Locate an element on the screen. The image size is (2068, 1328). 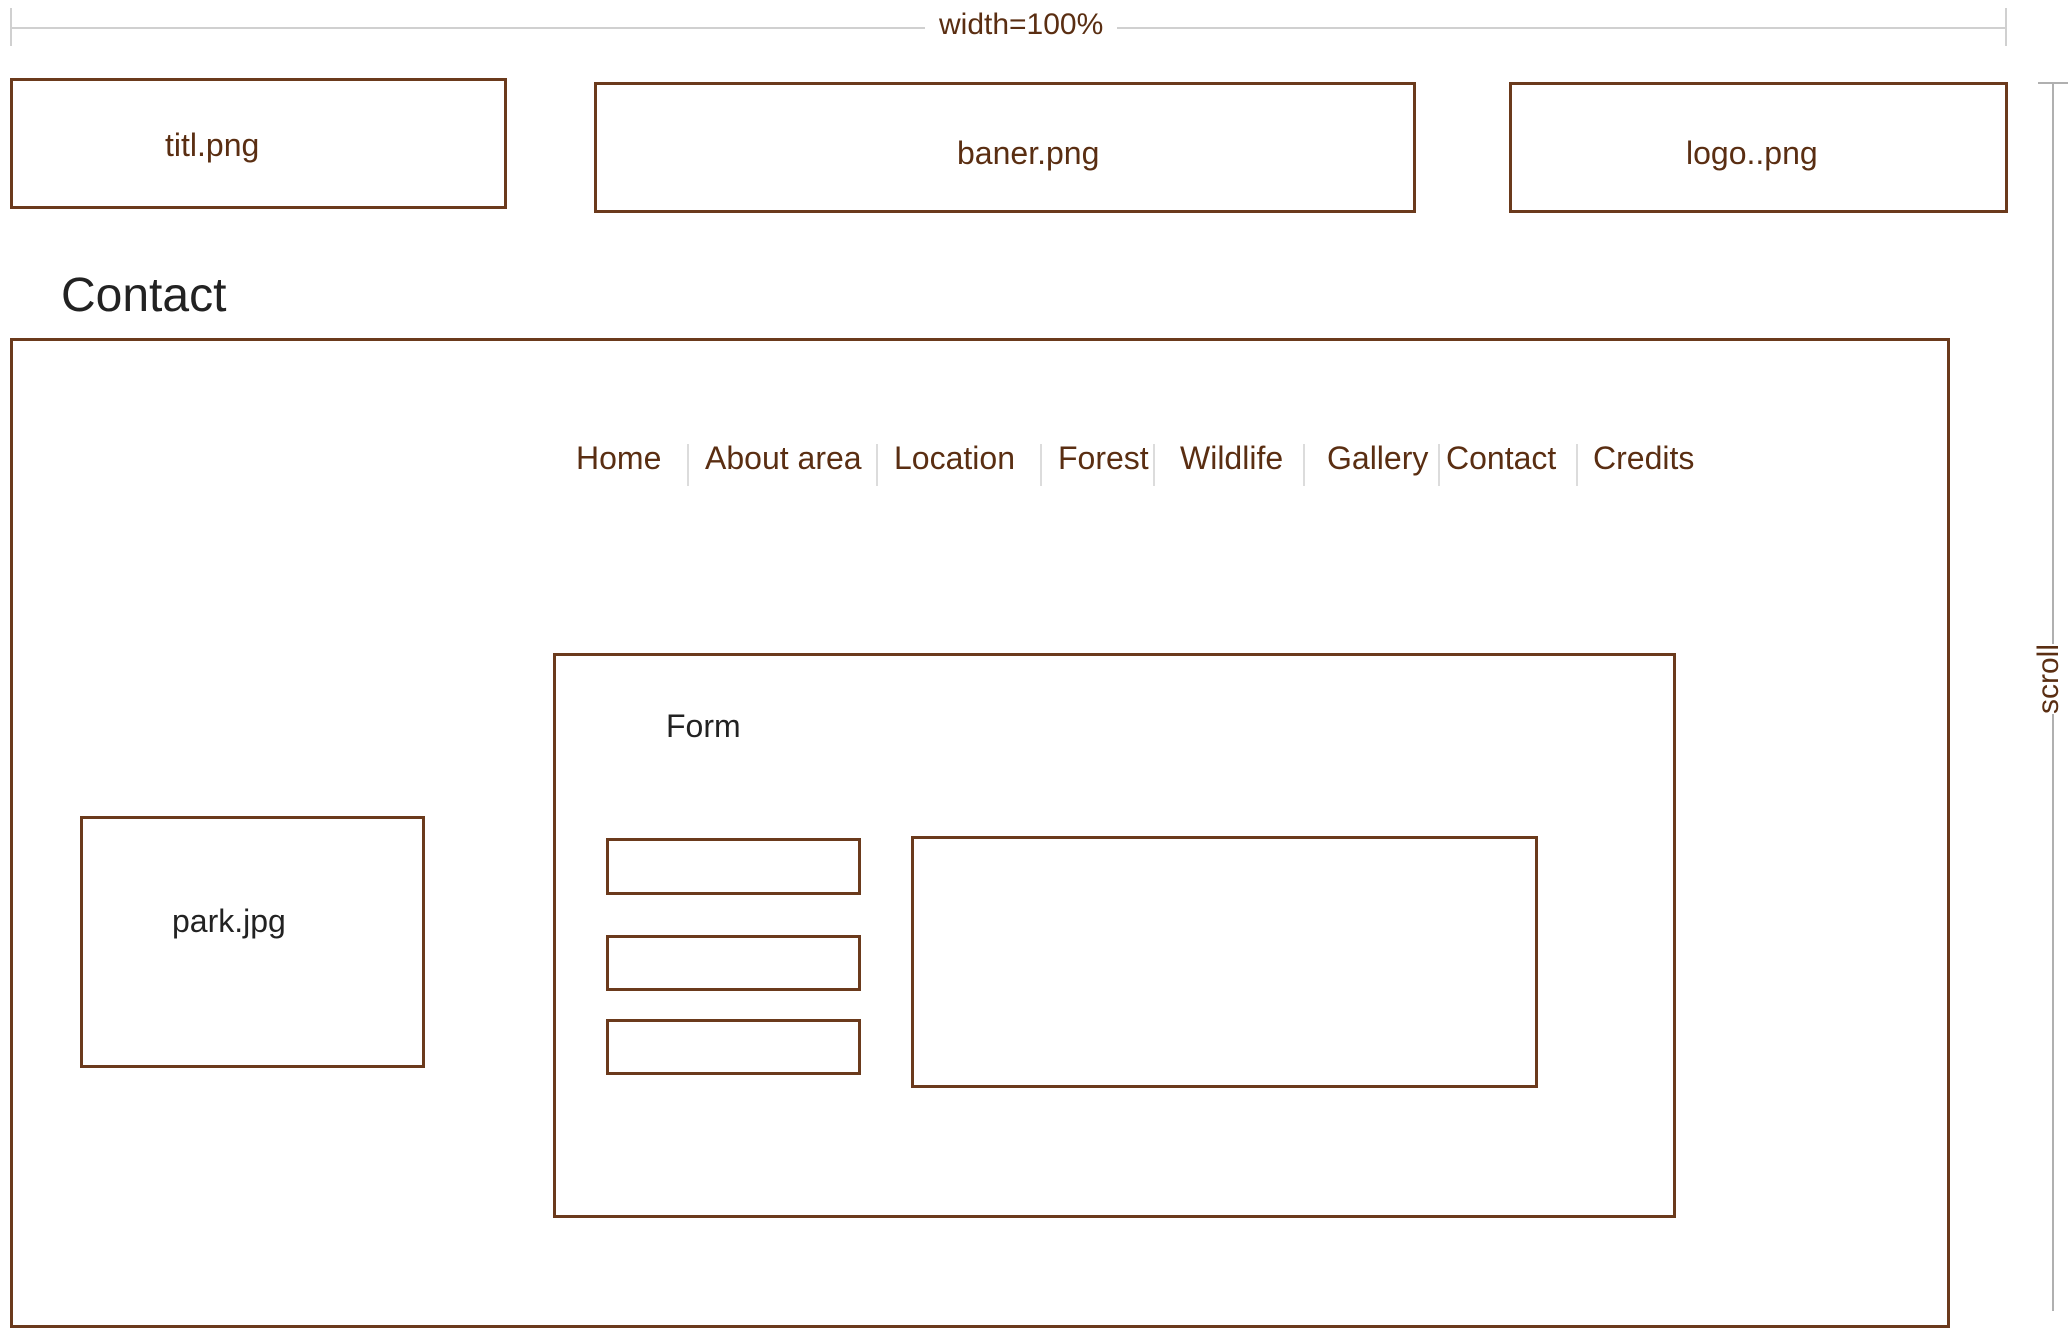
nav-item-about-area: About area is located at coordinates (783, 458).